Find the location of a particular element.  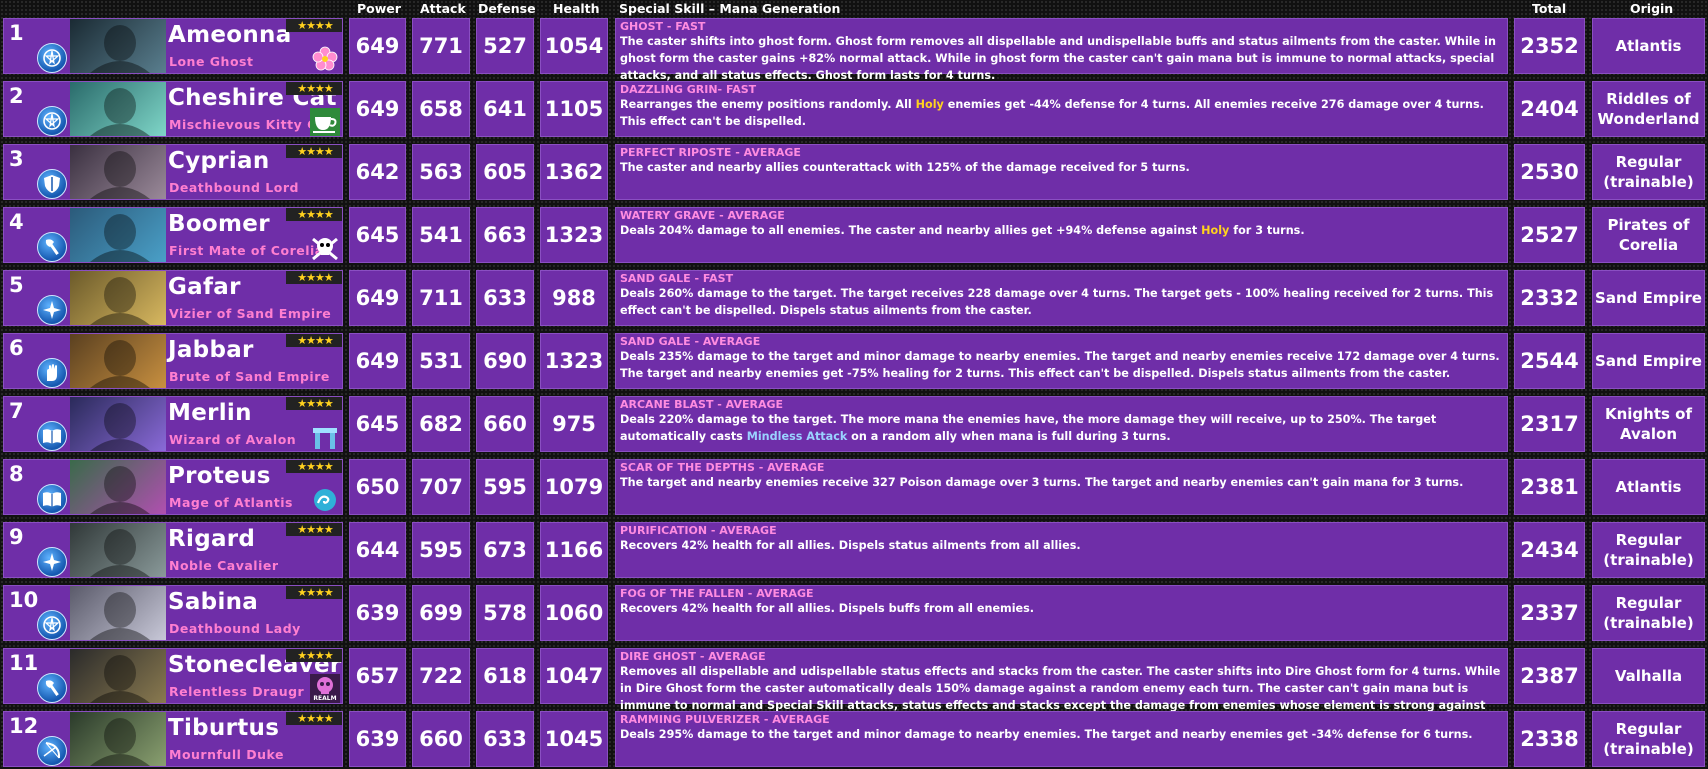

wizard-book-icon is located at coordinates (52, 499).